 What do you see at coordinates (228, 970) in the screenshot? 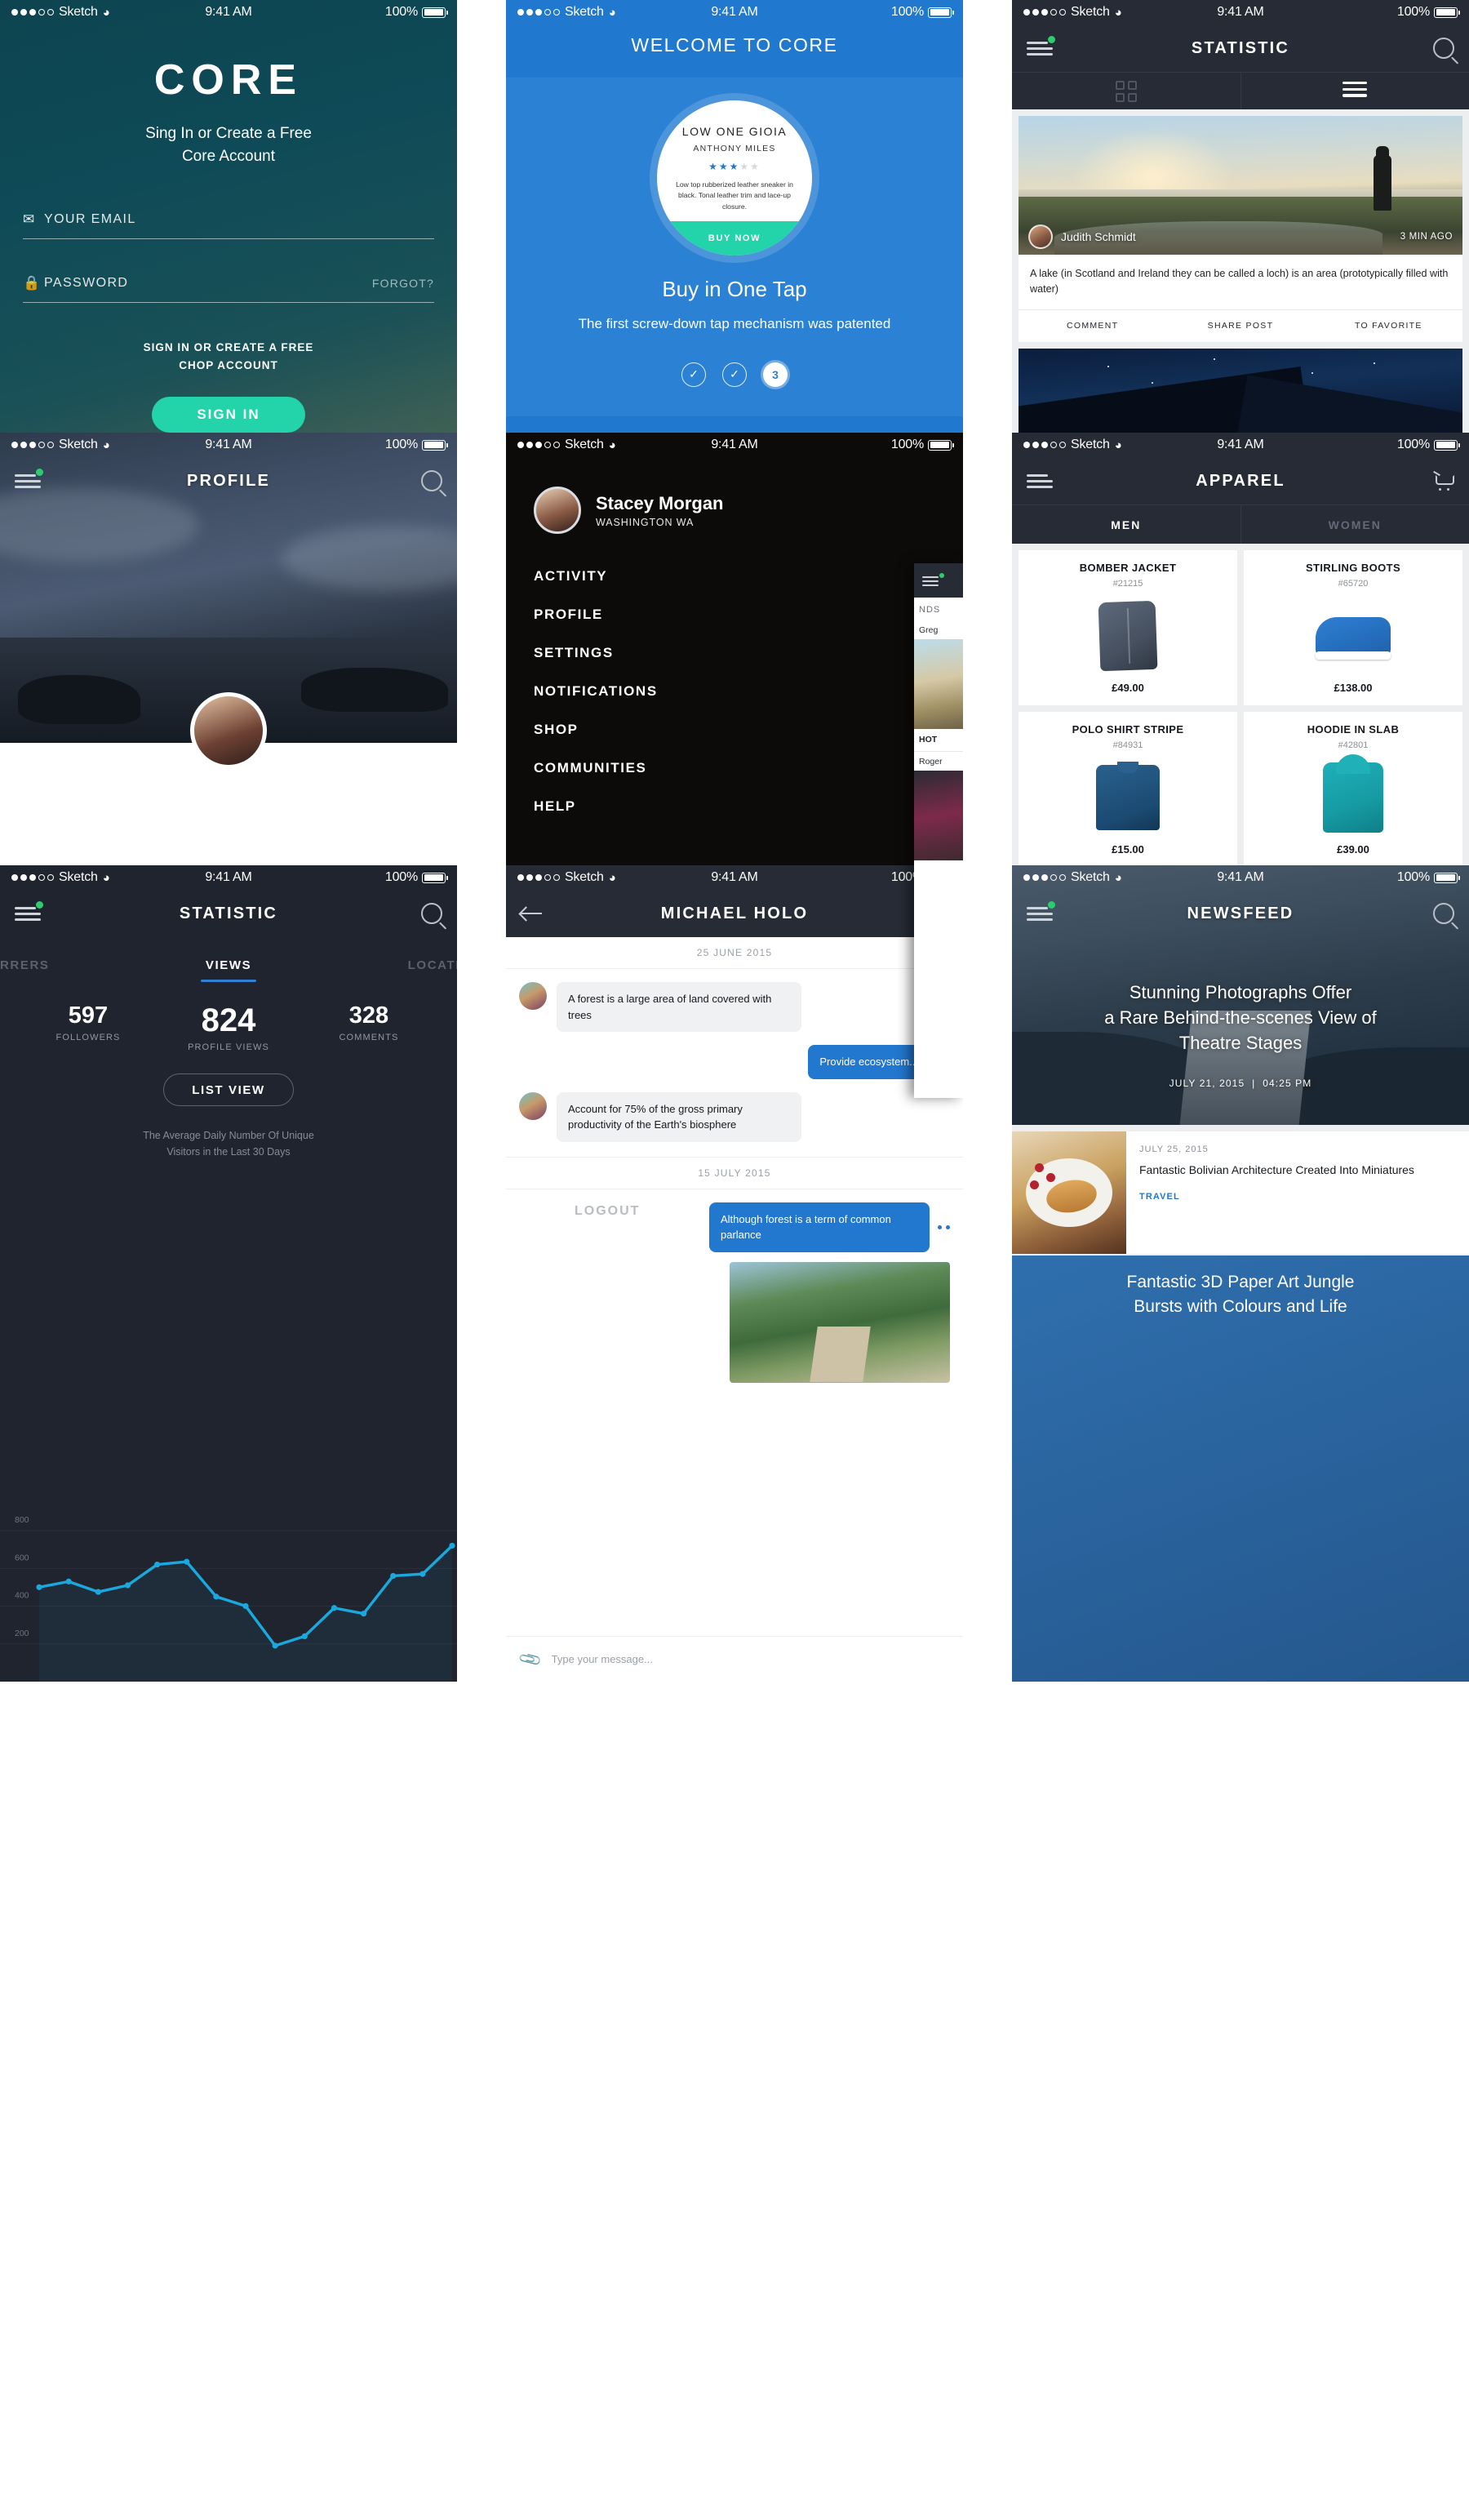
I see `tab-views: VIEWS` at bounding box center [228, 970].